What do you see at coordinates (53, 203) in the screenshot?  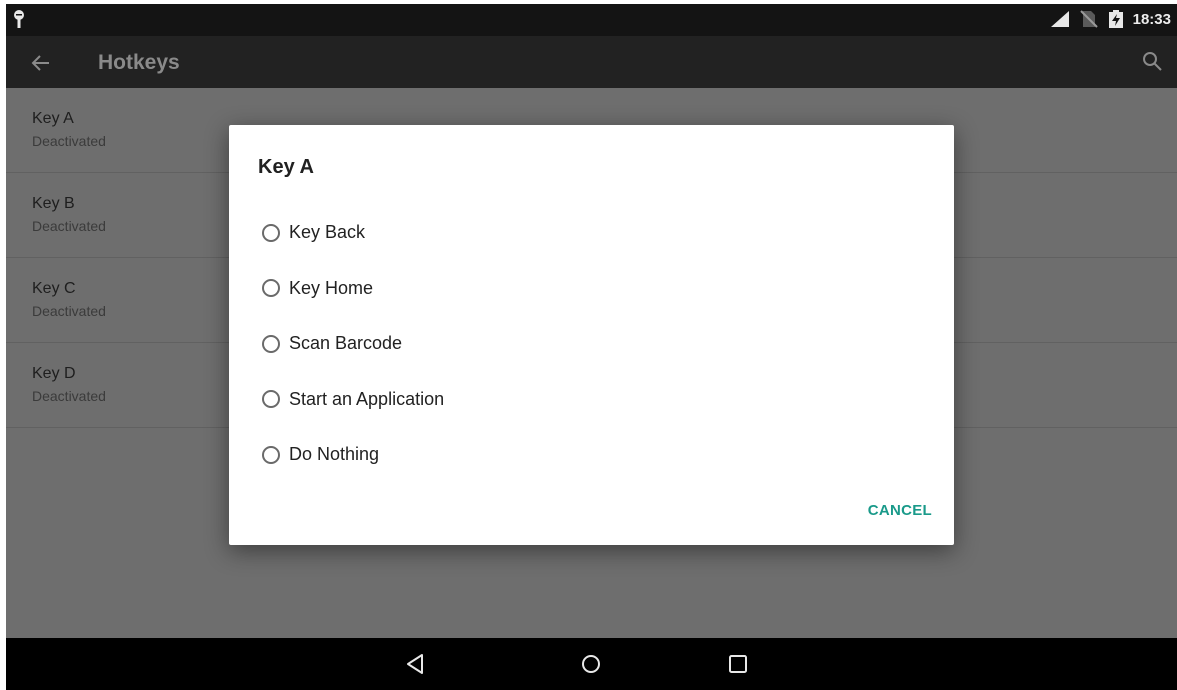 I see `list-item-label: Key B` at bounding box center [53, 203].